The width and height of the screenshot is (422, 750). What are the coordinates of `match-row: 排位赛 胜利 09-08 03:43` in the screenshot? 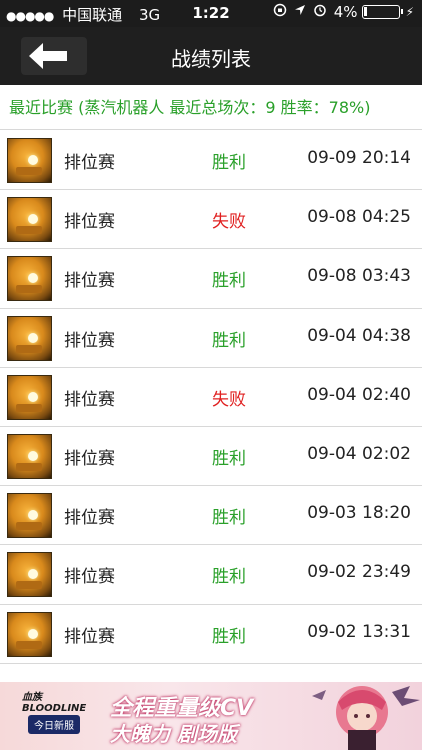 It's located at (211, 279).